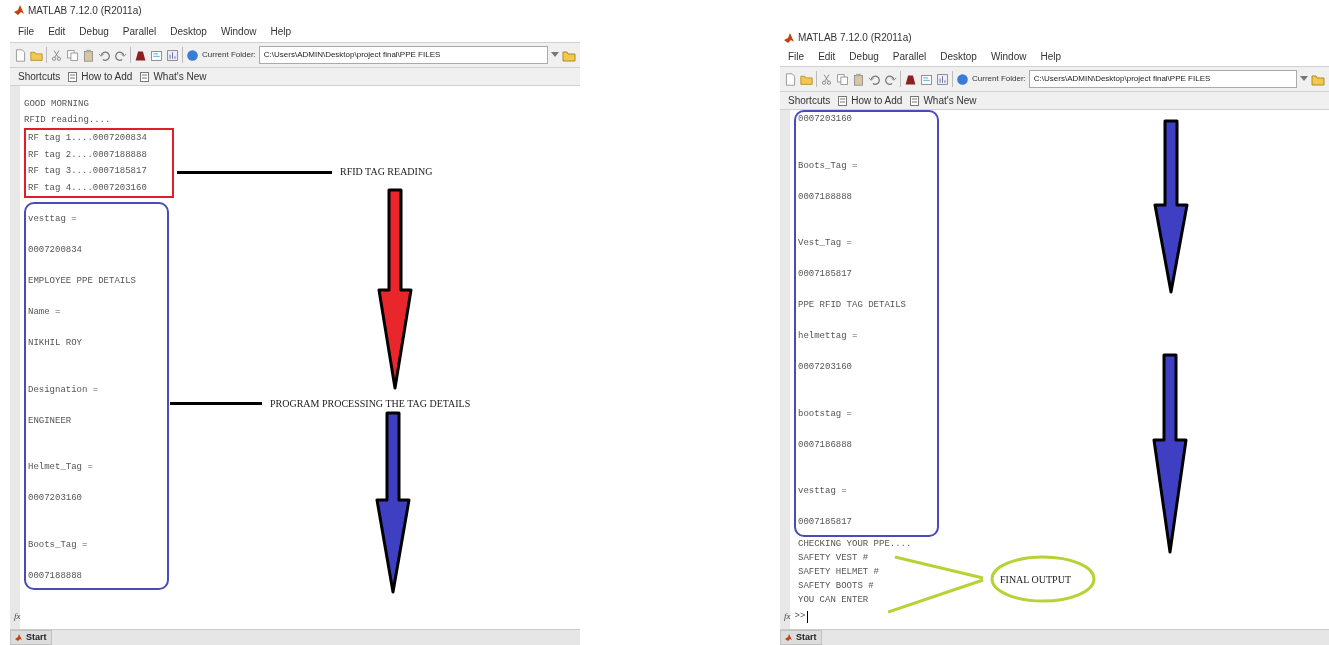  Describe the element at coordinates (828, 336) in the screenshot. I see `console-line: helmettag =` at that location.